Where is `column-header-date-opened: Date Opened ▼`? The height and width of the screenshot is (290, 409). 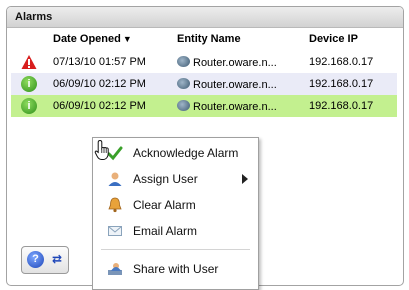
column-header-date-opened: Date Opened ▼ is located at coordinates (92, 42).